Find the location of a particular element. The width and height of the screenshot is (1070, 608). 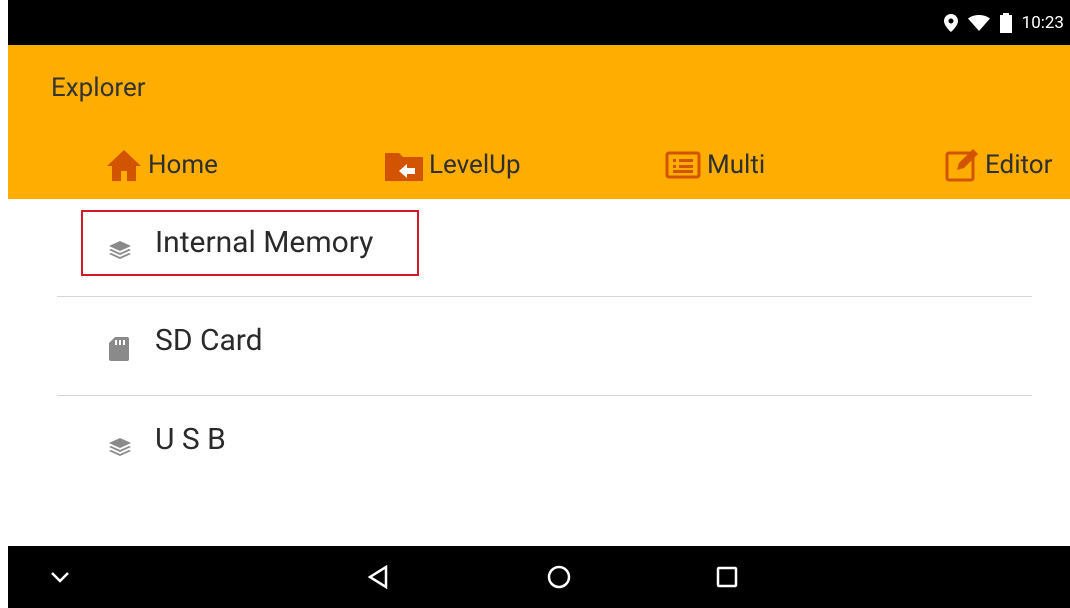

list-item-sd-card: SD Card is located at coordinates (544, 346).